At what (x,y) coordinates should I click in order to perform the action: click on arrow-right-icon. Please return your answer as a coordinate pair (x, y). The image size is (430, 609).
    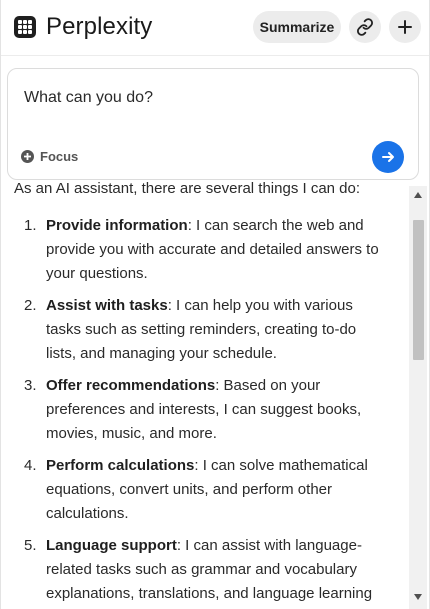
    Looking at the image, I should click on (388, 157).